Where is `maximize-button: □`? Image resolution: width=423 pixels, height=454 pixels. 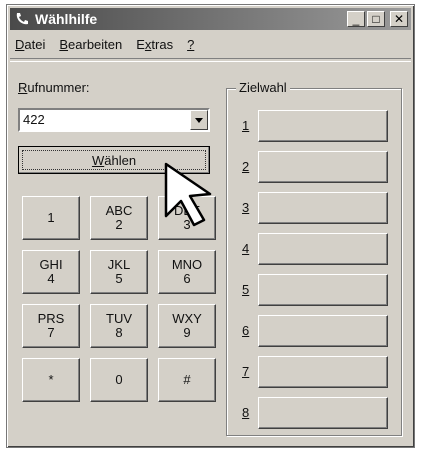 maximize-button: □ is located at coordinates (376, 19).